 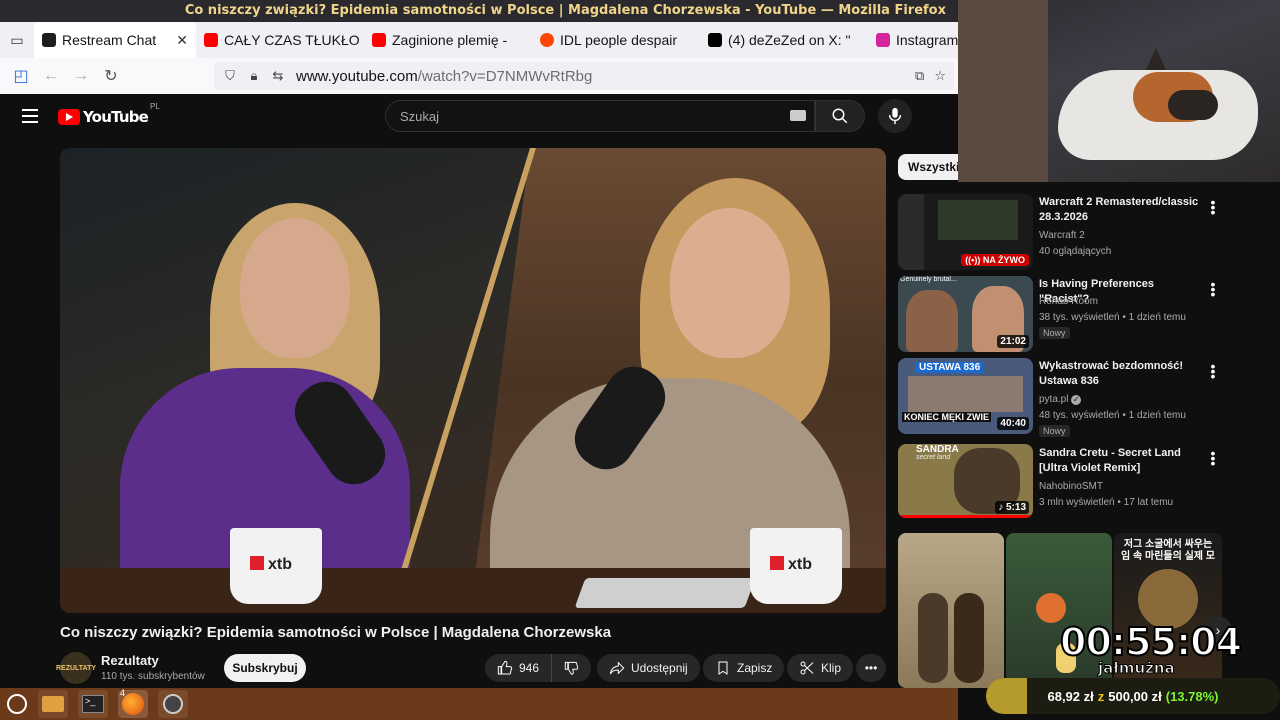 I want to click on channel-name: Rezultaty, so click(x=130, y=660).